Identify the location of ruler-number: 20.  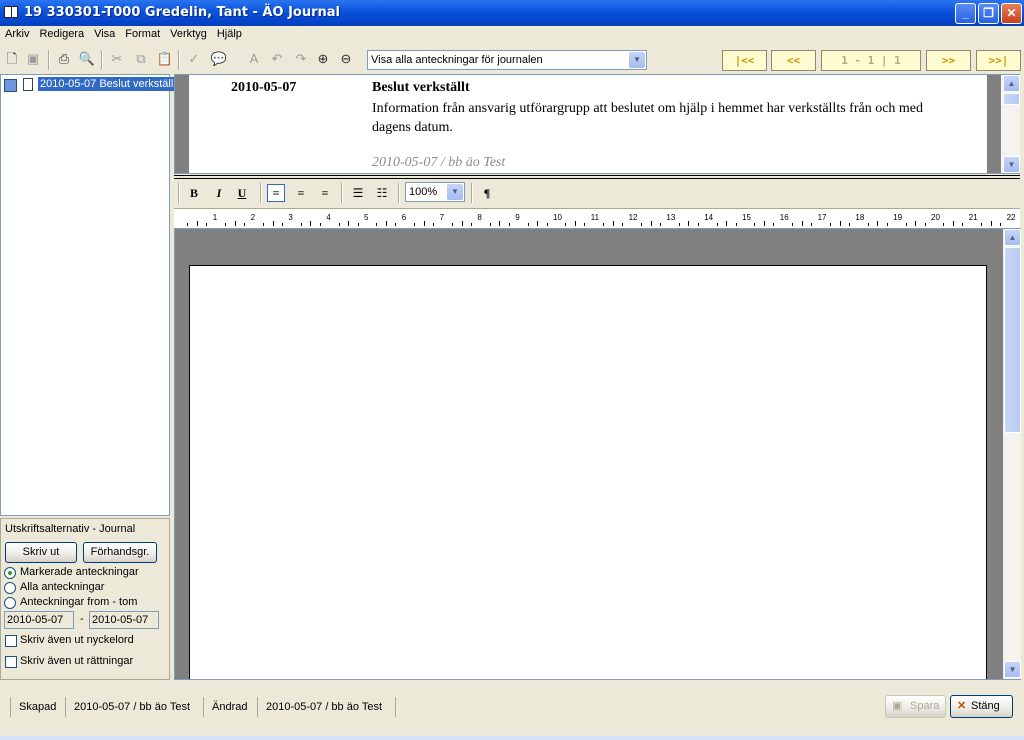
(935, 217).